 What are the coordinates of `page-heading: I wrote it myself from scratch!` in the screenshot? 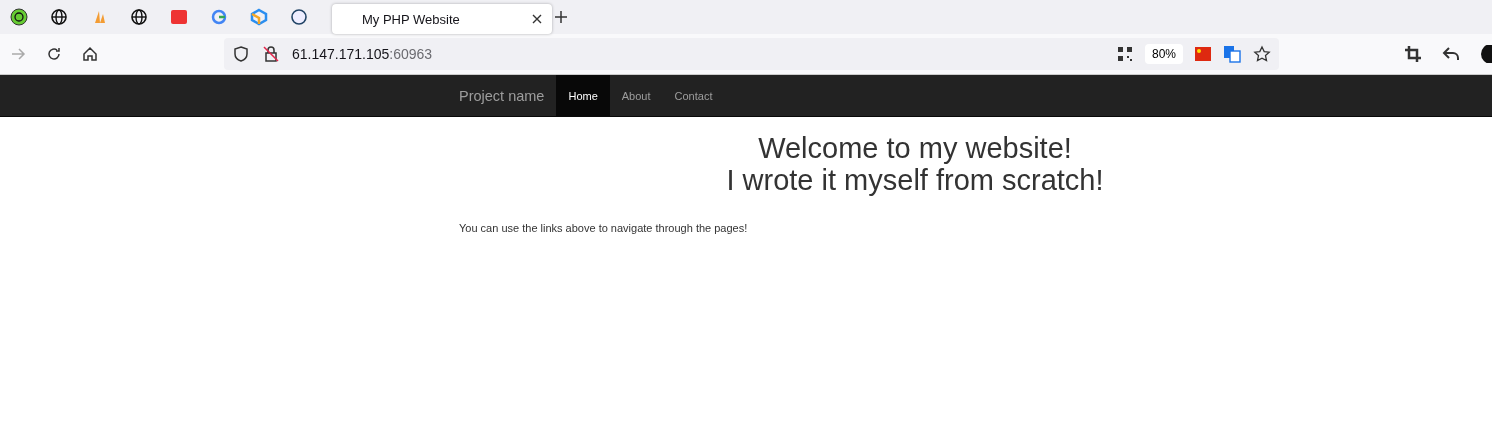 It's located at (915, 180).